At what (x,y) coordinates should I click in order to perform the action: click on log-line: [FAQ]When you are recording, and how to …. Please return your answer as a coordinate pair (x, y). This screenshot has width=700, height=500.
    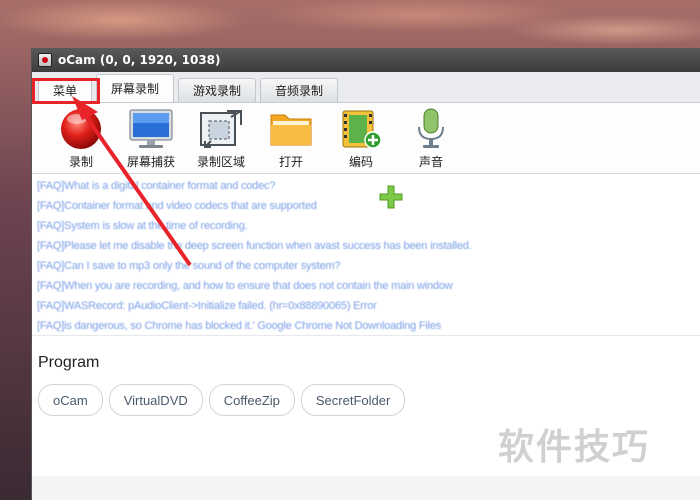
    Looking at the image, I should click on (368, 286).